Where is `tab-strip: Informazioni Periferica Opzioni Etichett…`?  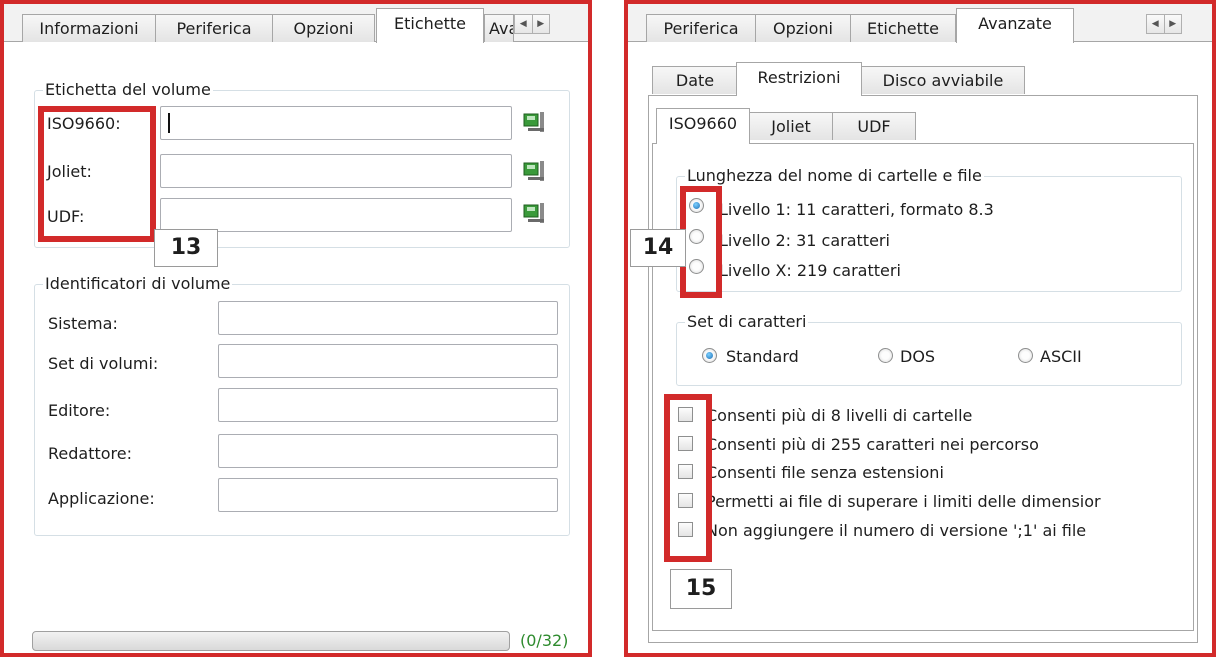
tab-strip: Informazioni Periferica Opzioni Etichett… is located at coordinates (296, 23).